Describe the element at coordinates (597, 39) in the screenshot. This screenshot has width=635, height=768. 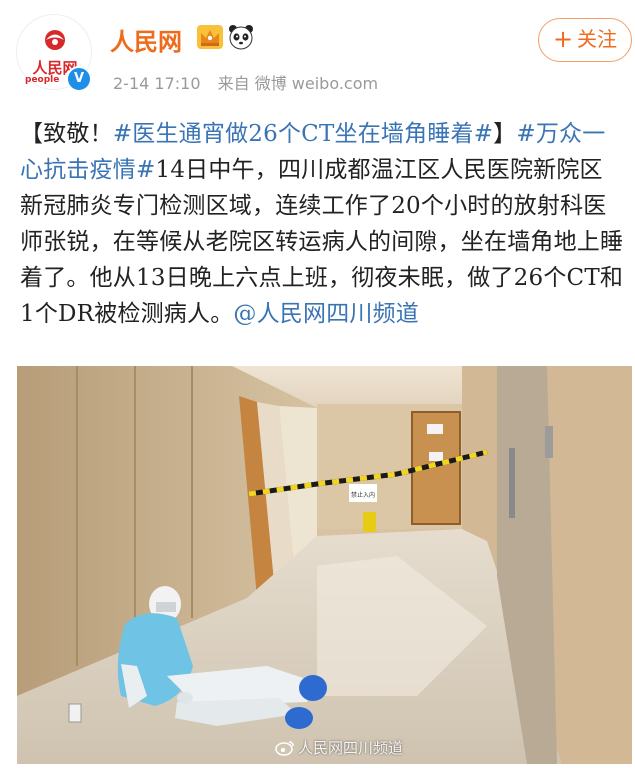
I see `follow-label: 关注` at that location.